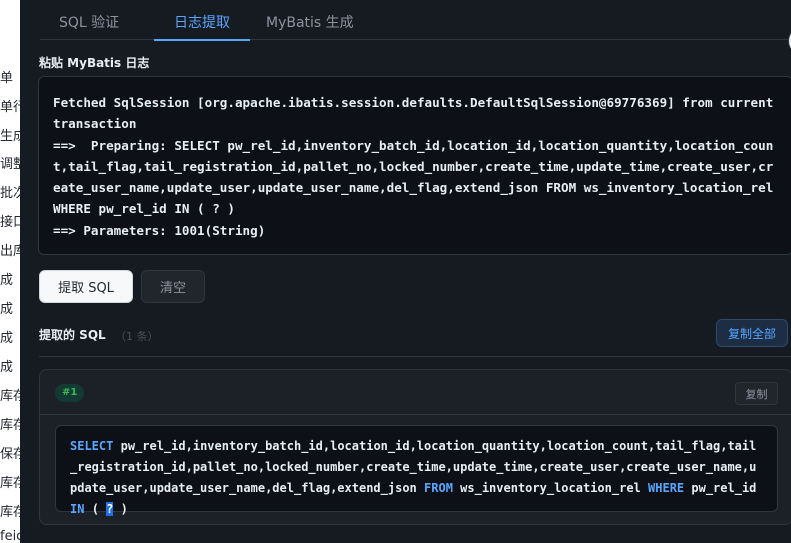 This screenshot has height=543, width=791. Describe the element at coordinates (10, 136) in the screenshot. I see `bg-text-fragment: 生成` at that location.